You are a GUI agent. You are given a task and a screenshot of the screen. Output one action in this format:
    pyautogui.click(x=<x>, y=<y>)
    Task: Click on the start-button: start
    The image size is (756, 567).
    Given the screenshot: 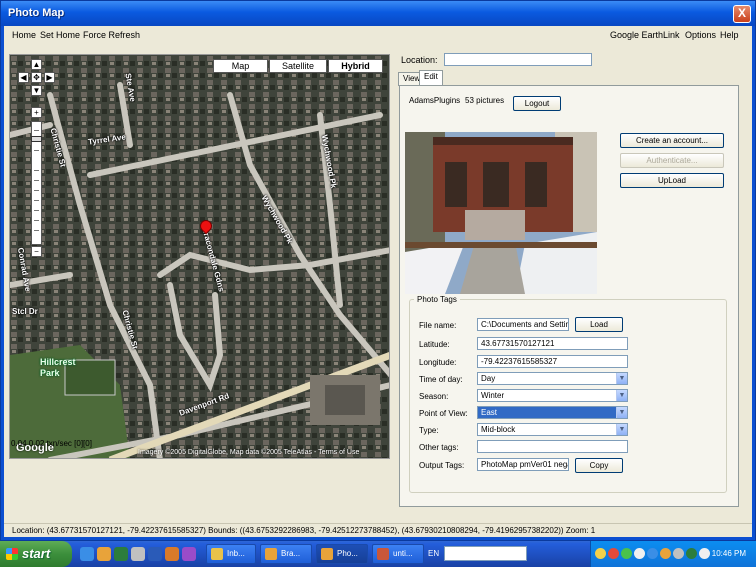 What is the action you would take?
    pyautogui.click(x=36, y=554)
    